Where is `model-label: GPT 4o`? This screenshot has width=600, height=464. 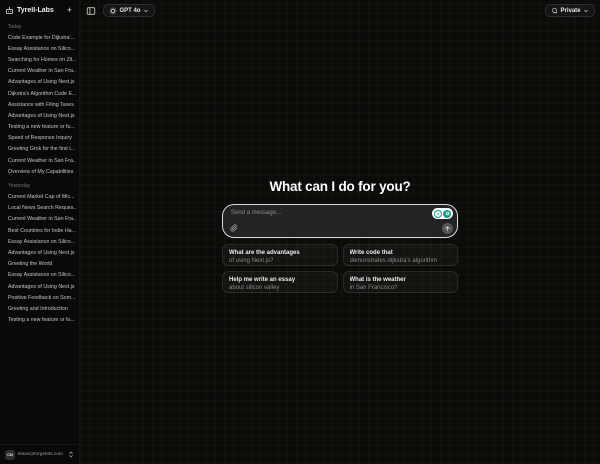
model-label: GPT 4o is located at coordinates (130, 10).